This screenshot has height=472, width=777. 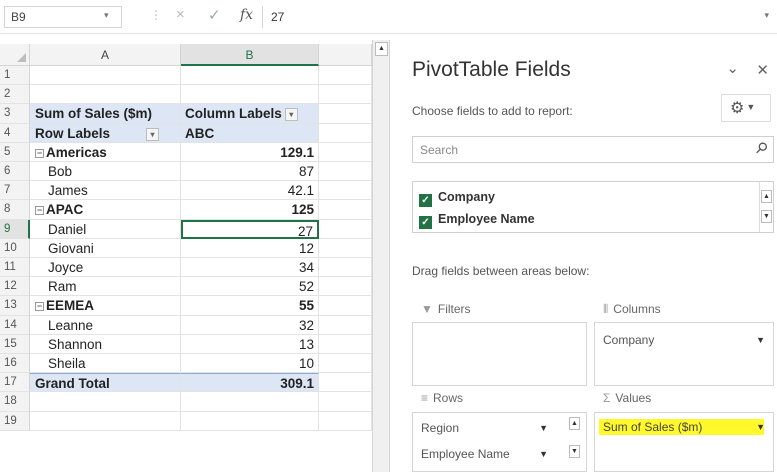 I want to click on field-item-company: ✓ Company, so click(x=457, y=198).